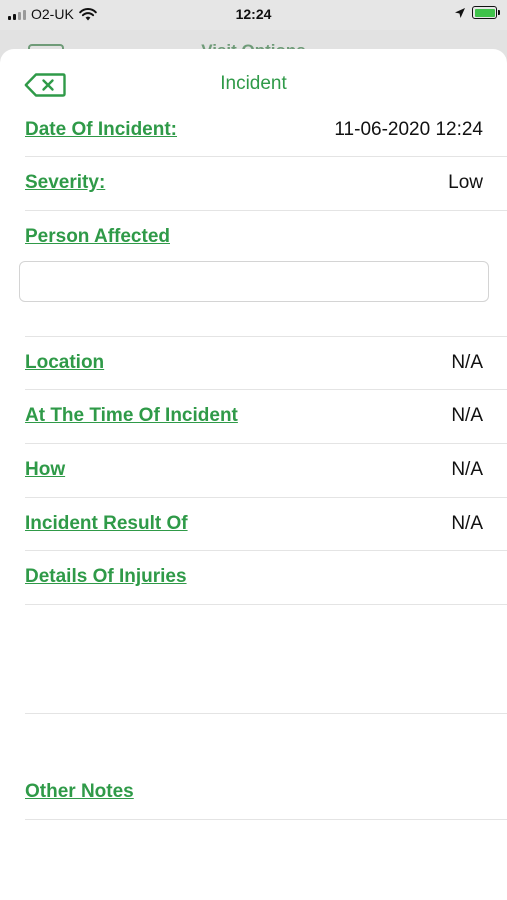  What do you see at coordinates (65, 183) in the screenshot?
I see `severity-label: Severity:` at bounding box center [65, 183].